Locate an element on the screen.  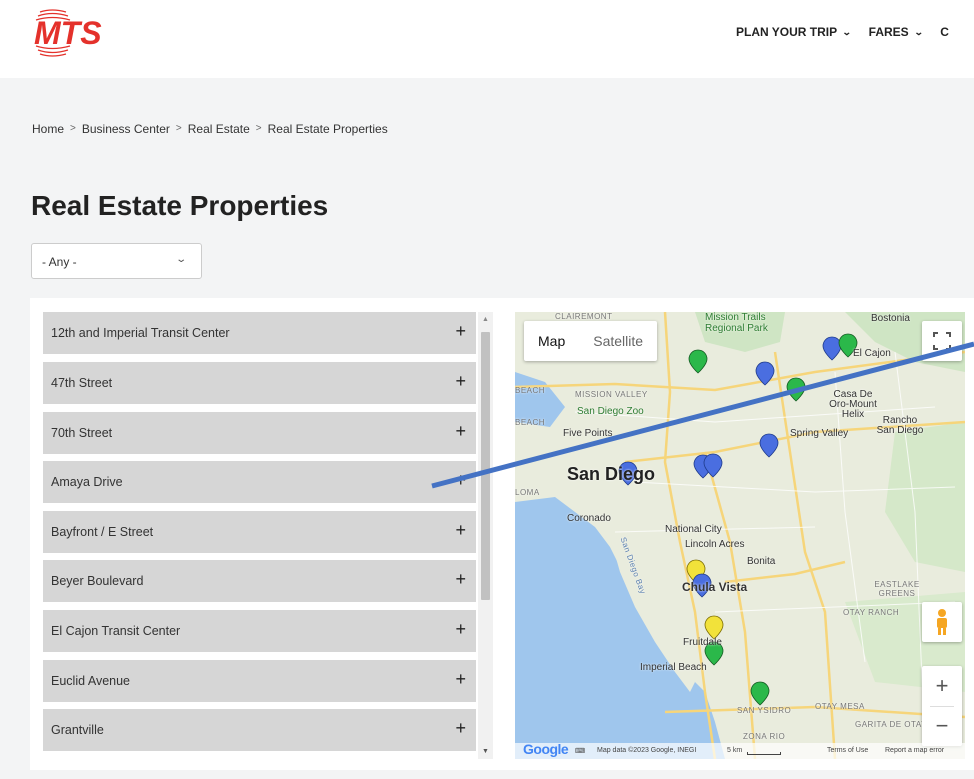
nav-label: PLAN YOUR TRIP is located at coordinates (787, 32).